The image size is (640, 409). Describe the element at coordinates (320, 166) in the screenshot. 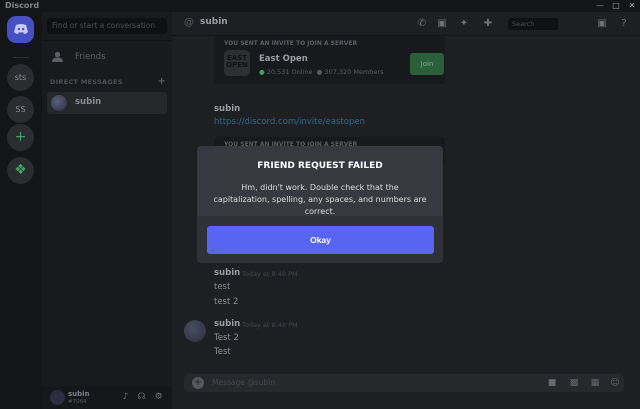

I see `dialog-title: FRIEND REQUEST FAILED` at that location.